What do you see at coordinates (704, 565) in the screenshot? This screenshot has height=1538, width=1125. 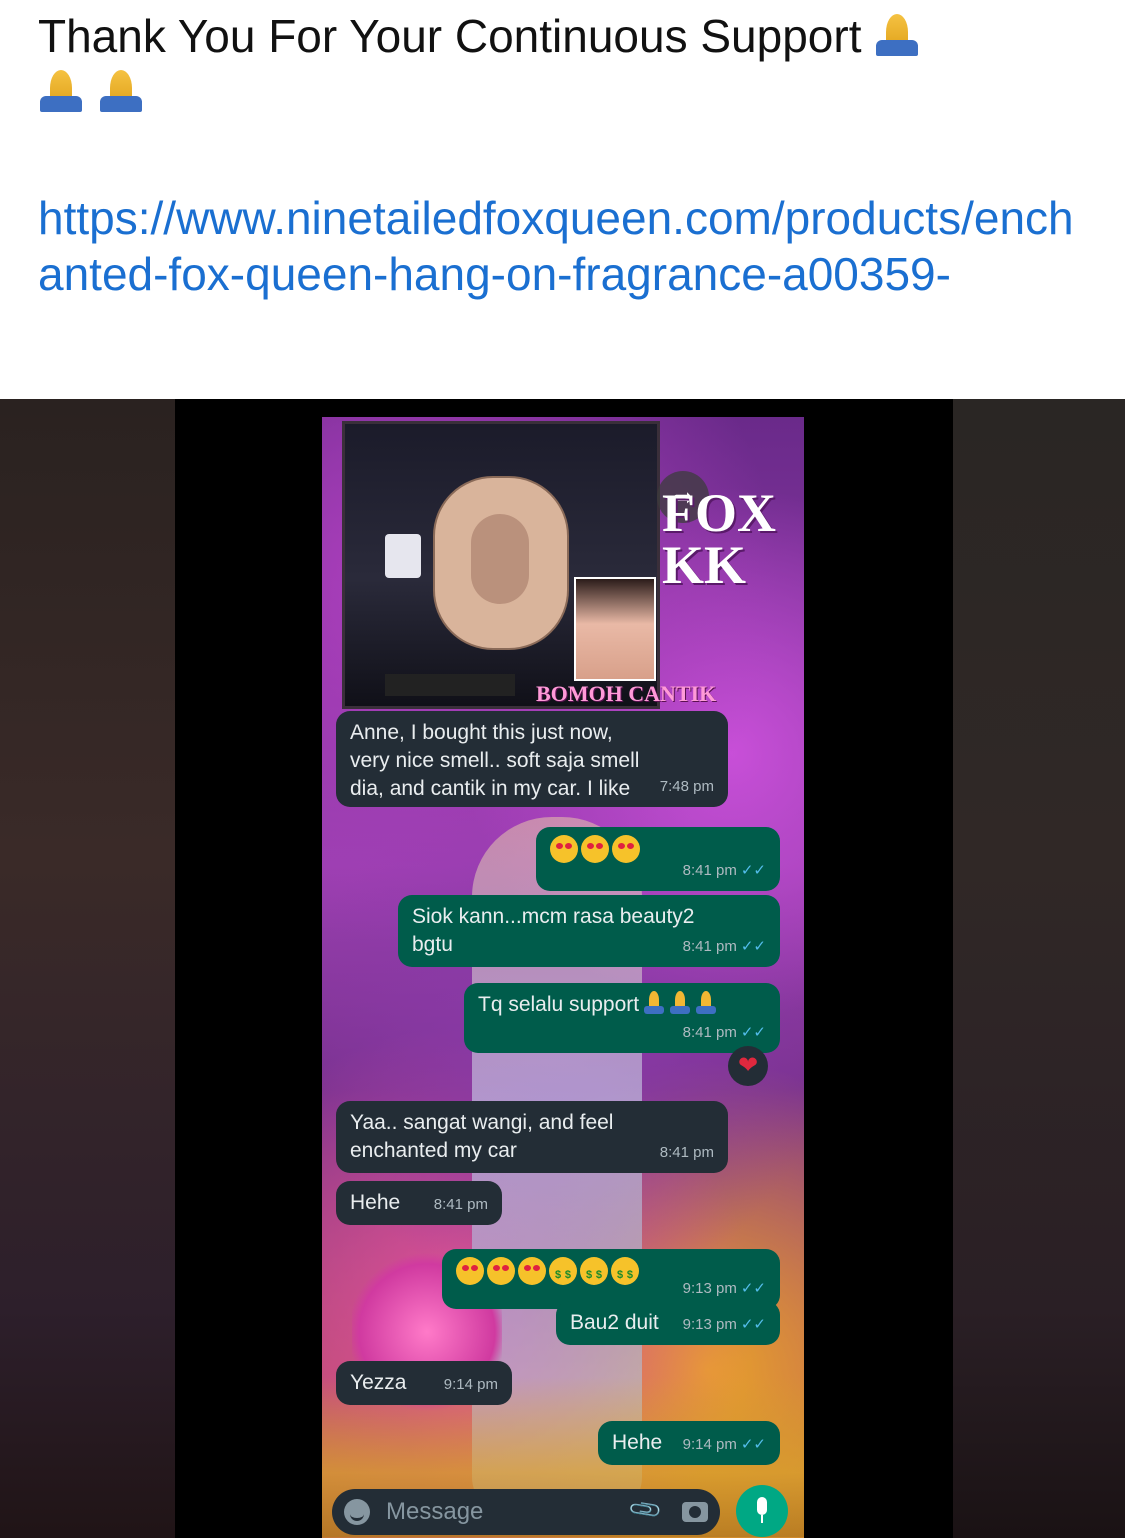 I see `wallpaper-title-line2: KK` at bounding box center [704, 565].